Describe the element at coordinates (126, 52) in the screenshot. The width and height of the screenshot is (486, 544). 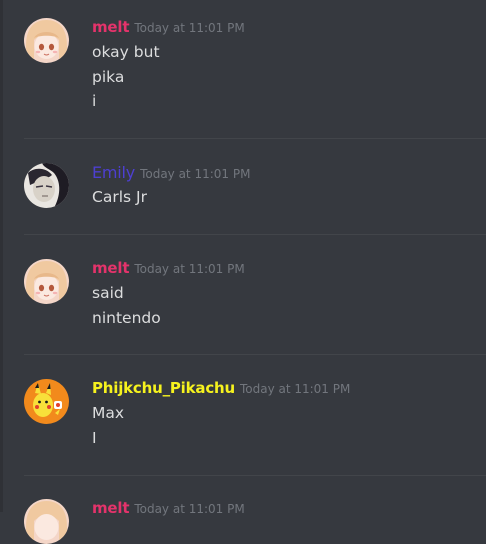
I see `message-line: okay but` at that location.